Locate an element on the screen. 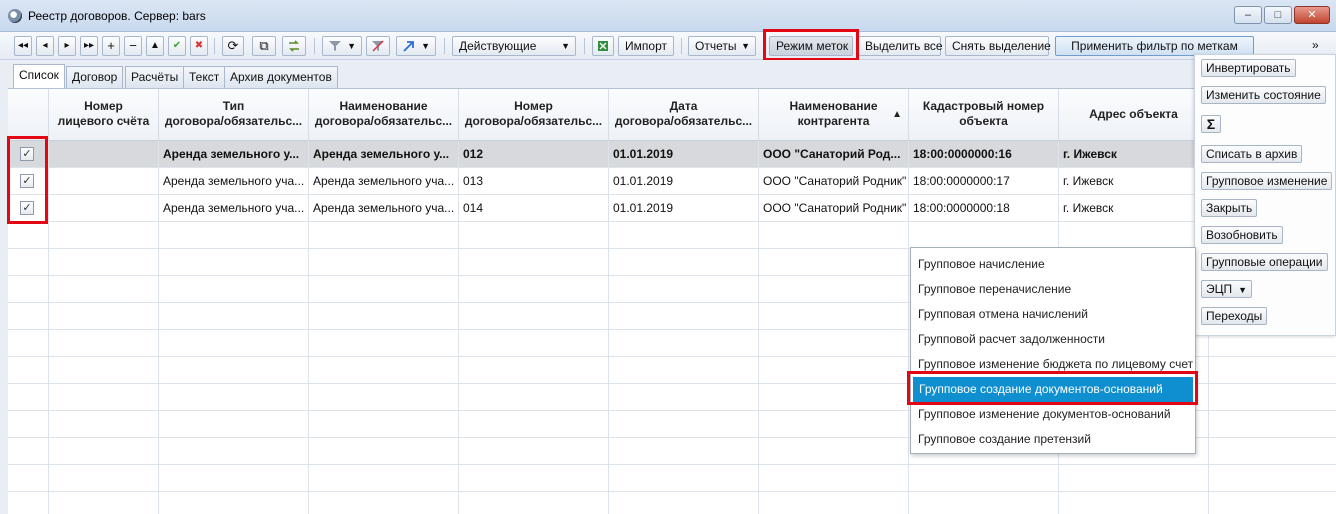 Image resolution: width=1336 pixels, height=514 pixels. add-record-button: + is located at coordinates (111, 46).